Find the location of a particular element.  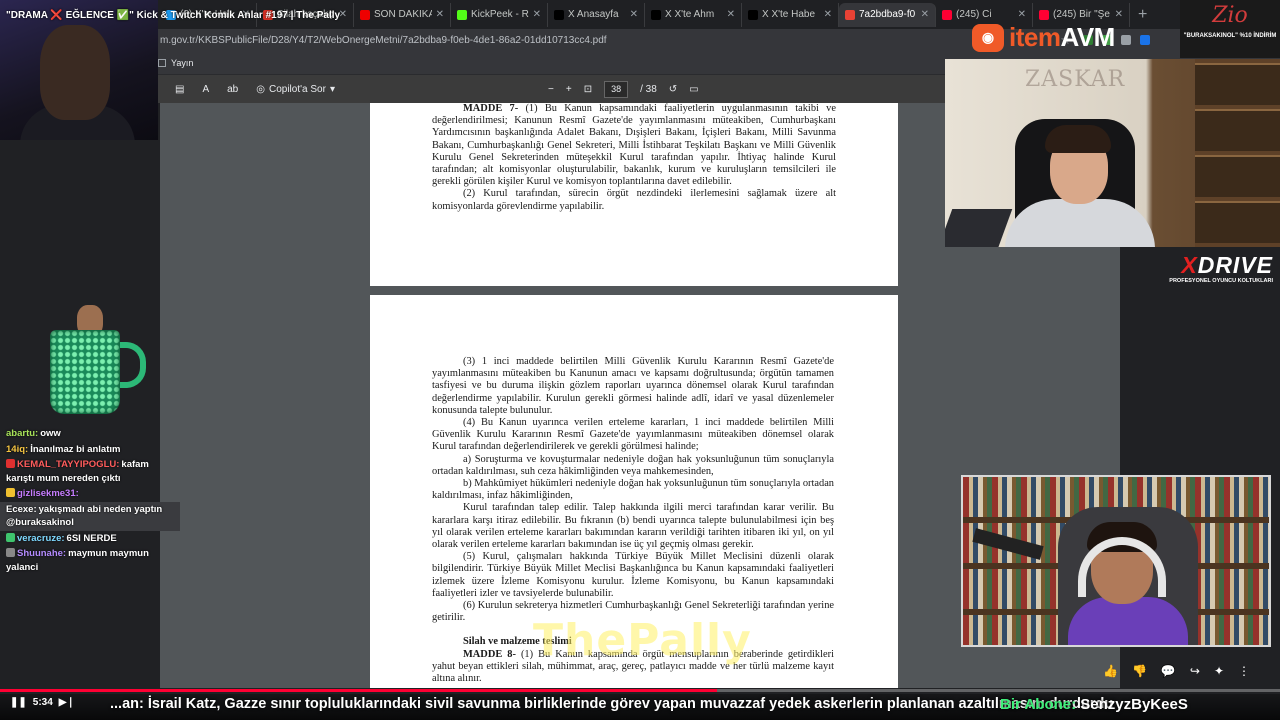

tab-title: X X'te Ahm is located at coordinates (690, 14).